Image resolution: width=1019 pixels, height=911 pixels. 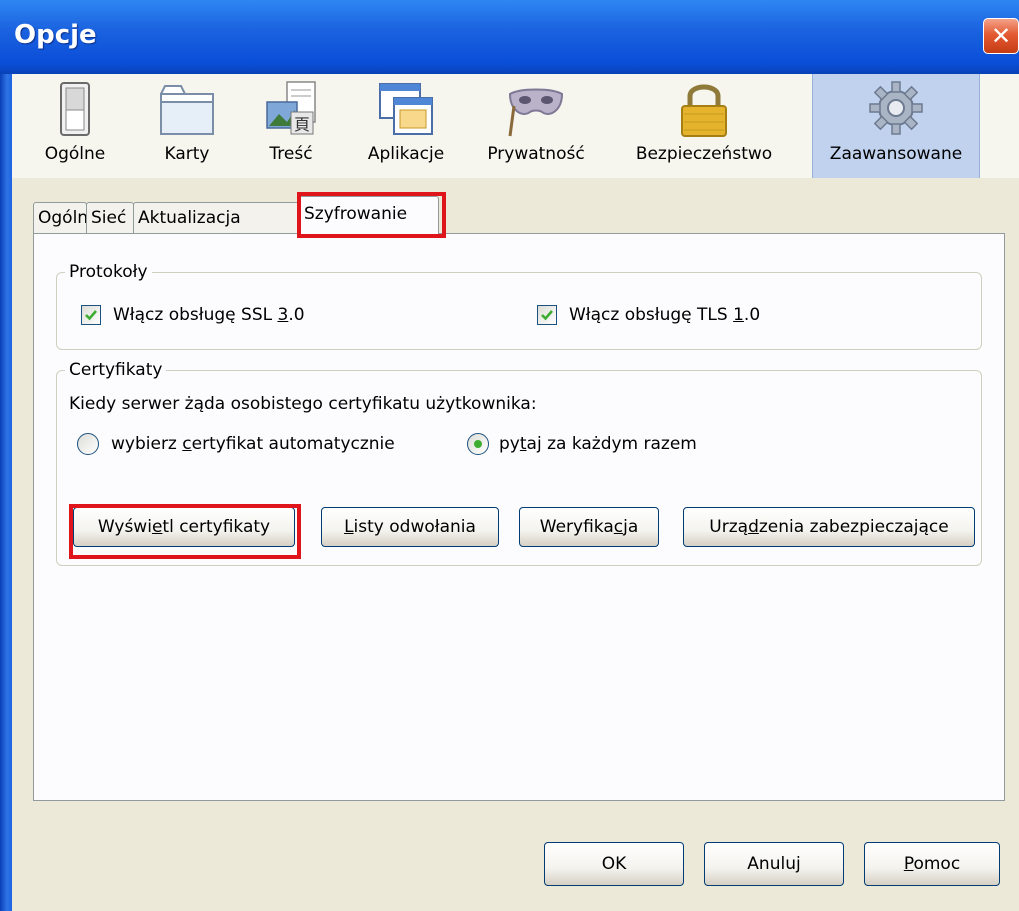 I want to click on toolbar-item-label: Karty, so click(x=187, y=154).